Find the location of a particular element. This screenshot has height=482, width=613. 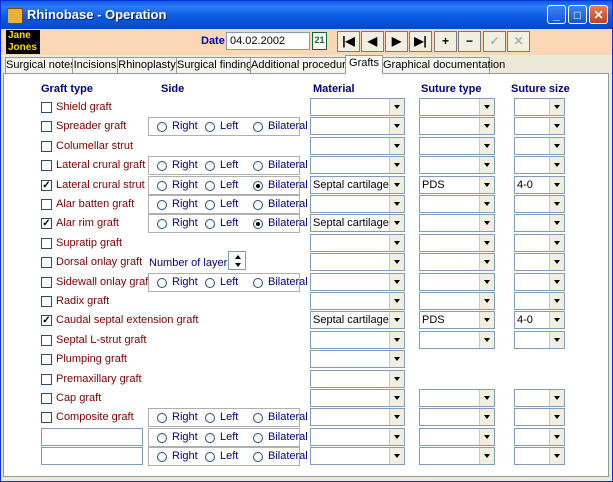

title-bar: Rhinobase - Operation _ □ ✕ is located at coordinates (306, 15).